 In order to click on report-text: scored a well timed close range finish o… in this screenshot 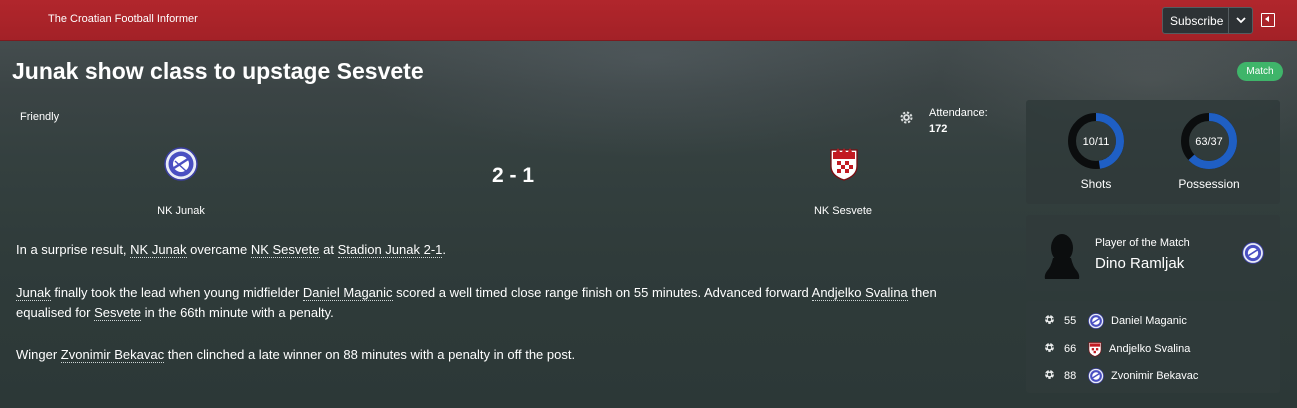, I will do `click(602, 292)`.